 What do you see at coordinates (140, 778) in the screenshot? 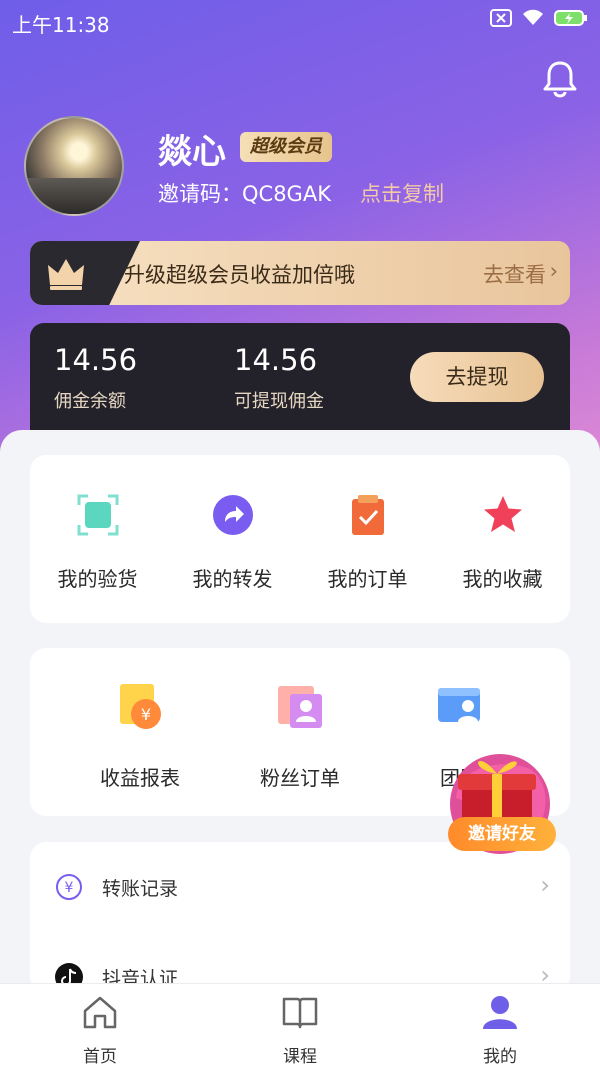
I see `menu-item-label: 收益报表` at bounding box center [140, 778].